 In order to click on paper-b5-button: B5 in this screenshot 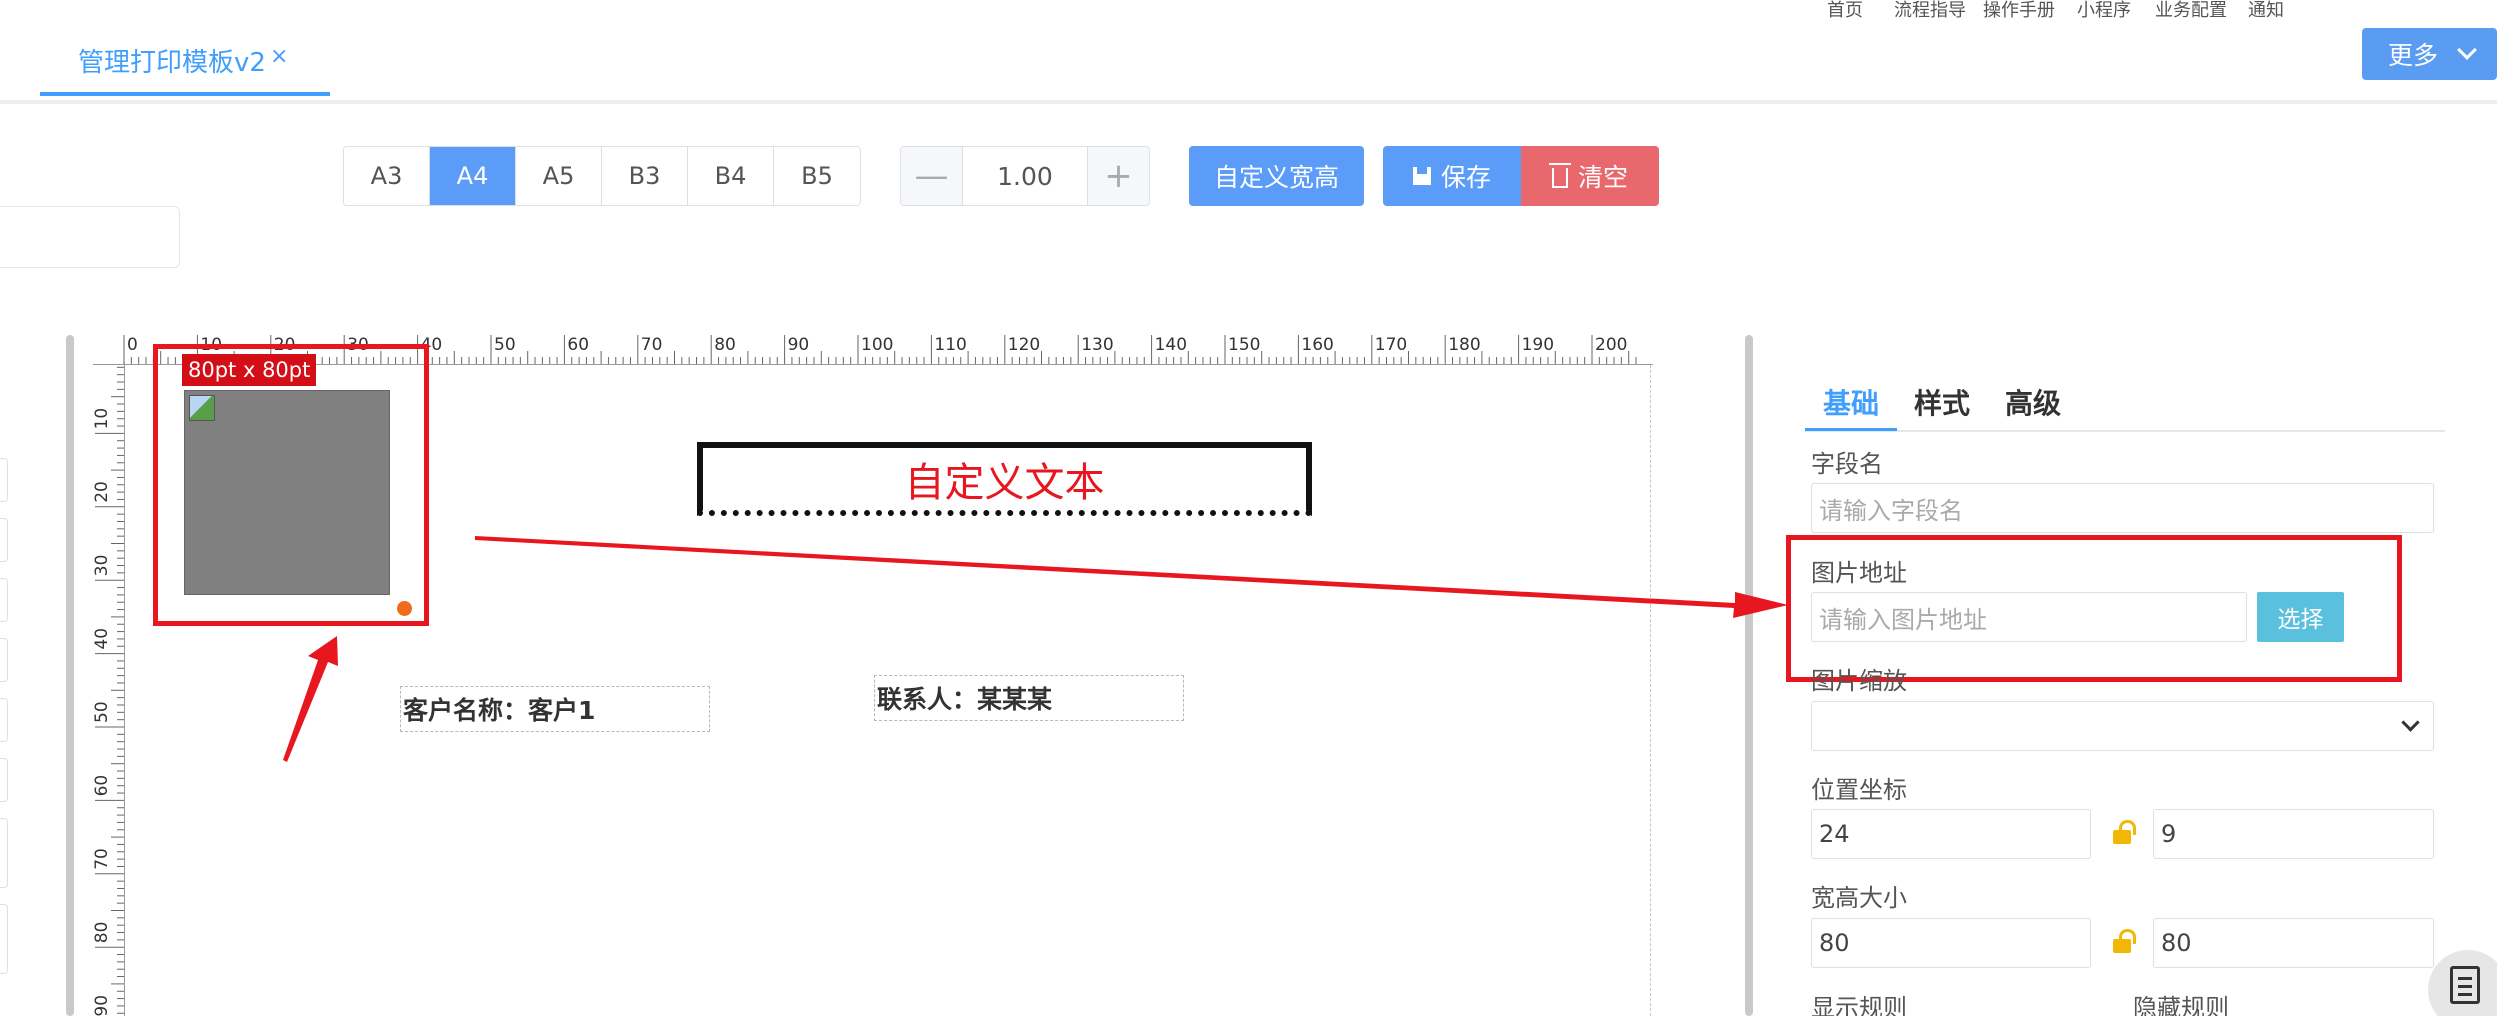, I will do `click(817, 176)`.